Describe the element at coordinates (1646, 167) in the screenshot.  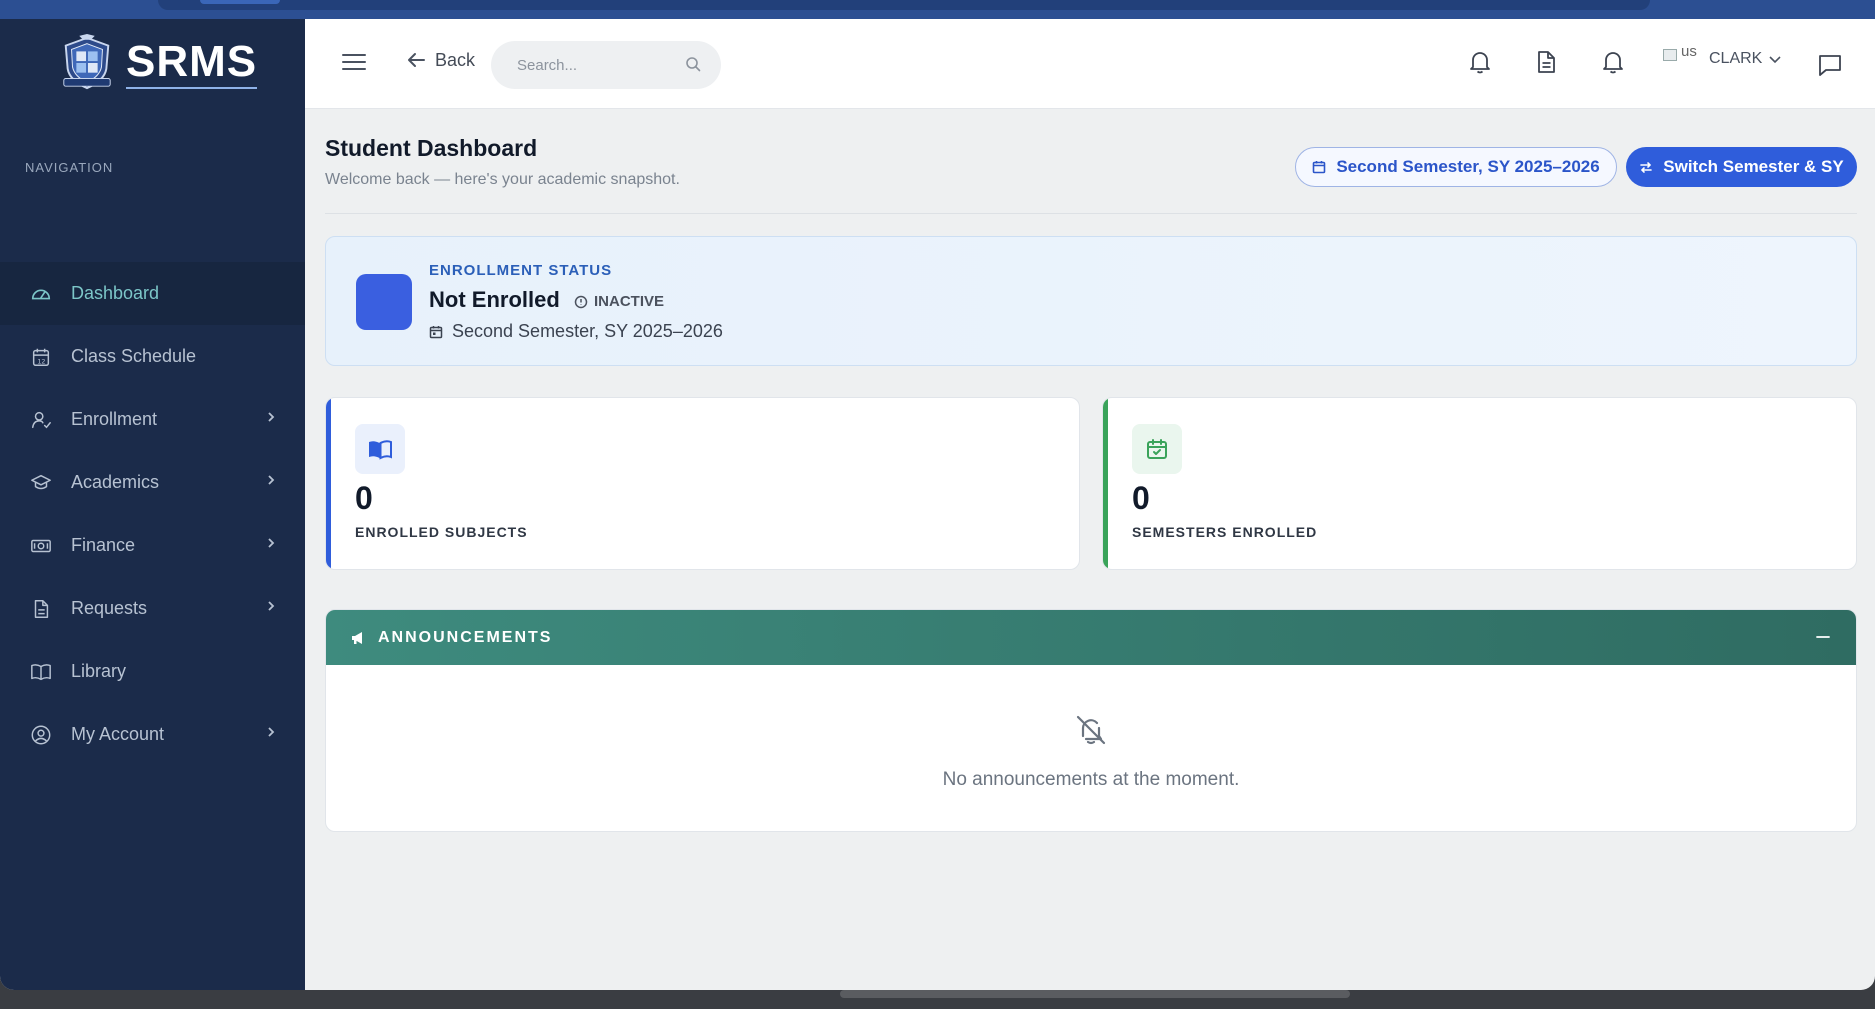
I see `swap-arrows-icon` at that location.